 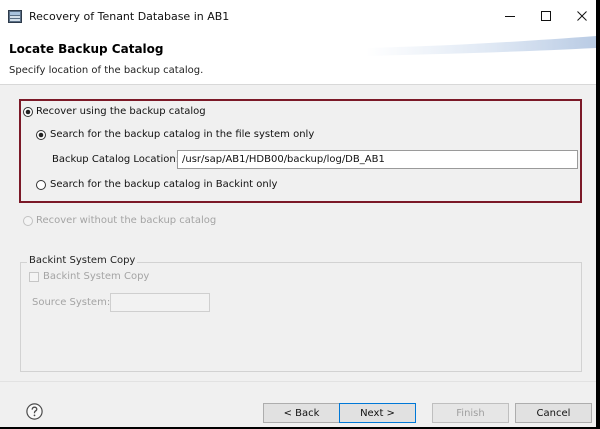 What do you see at coordinates (377, 413) in the screenshot?
I see `next-button: Next >` at bounding box center [377, 413].